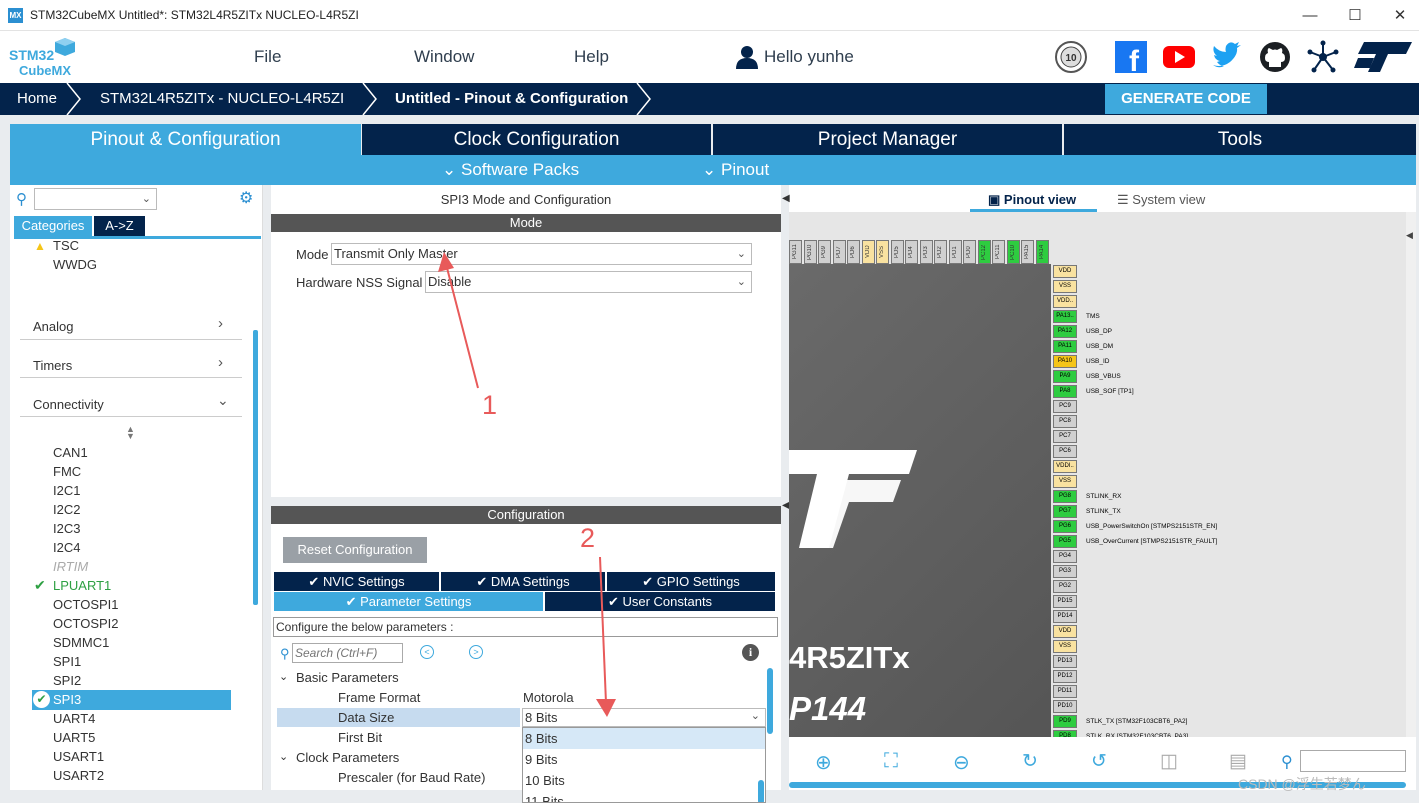 The width and height of the screenshot is (1419, 803). Describe the element at coordinates (1065, 421) in the screenshot. I see `pin-right: PC8` at that location.